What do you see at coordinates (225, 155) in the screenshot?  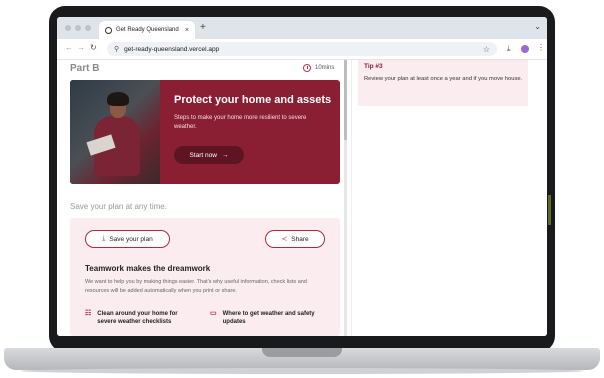 I see `arrow-right-icon: →` at bounding box center [225, 155].